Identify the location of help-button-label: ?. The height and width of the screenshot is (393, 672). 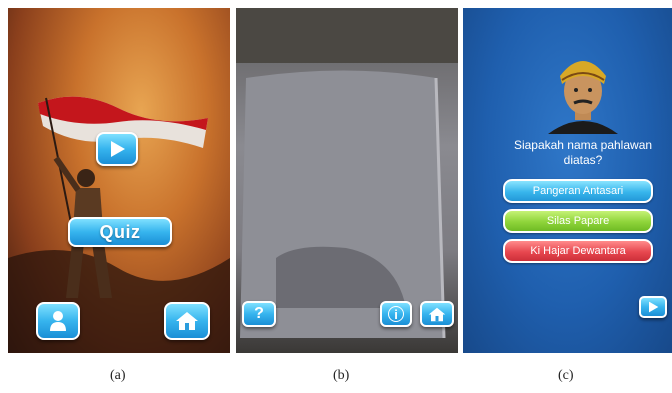
(259, 313).